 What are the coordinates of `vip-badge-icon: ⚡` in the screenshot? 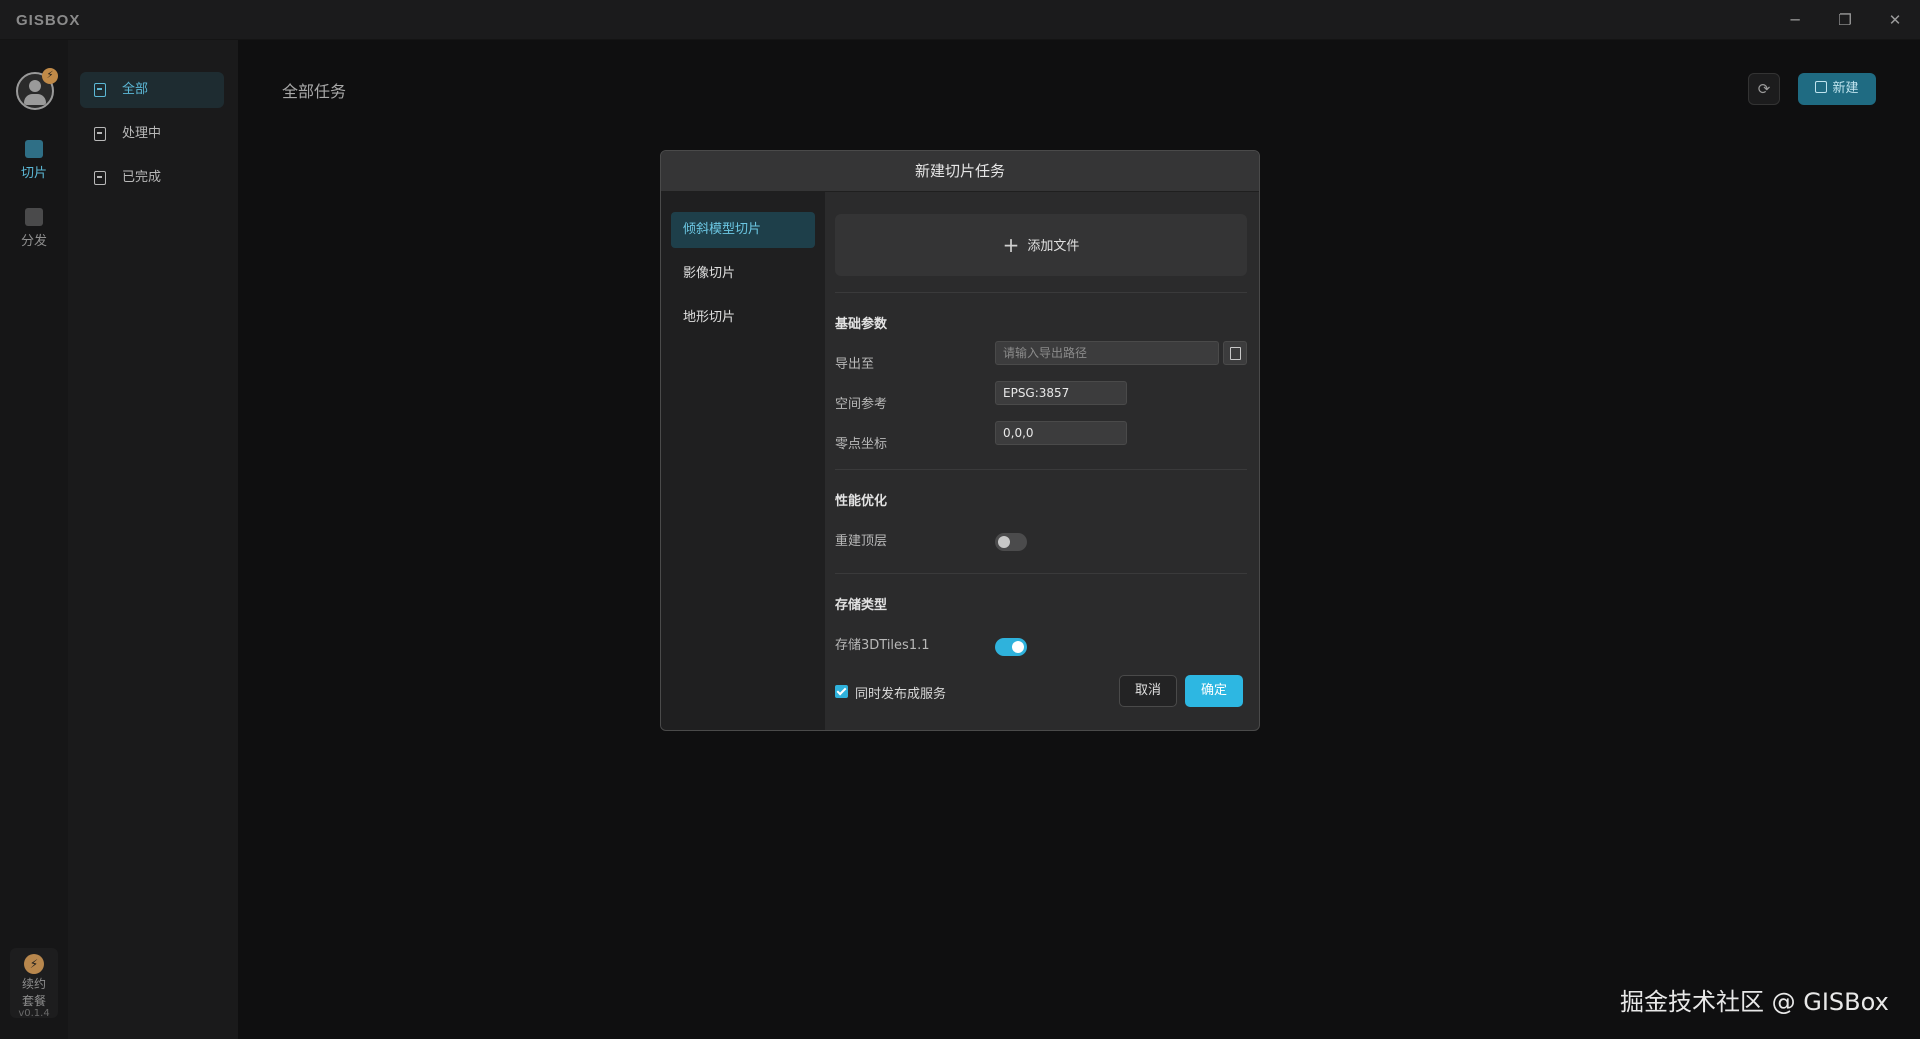 It's located at (50, 76).